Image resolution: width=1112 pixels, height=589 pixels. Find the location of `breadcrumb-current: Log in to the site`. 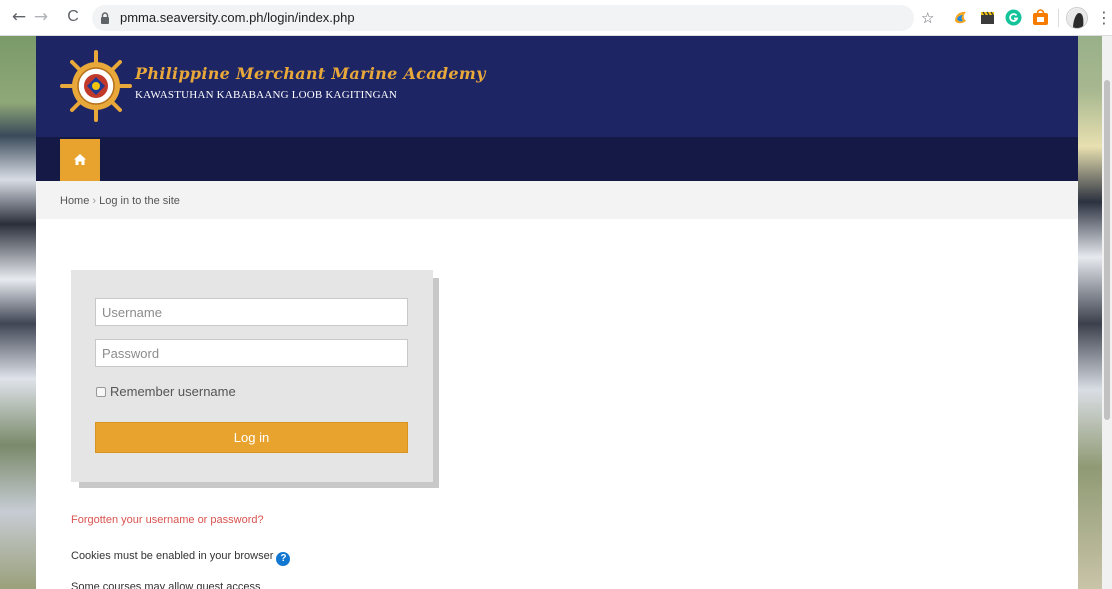

breadcrumb-current: Log in to the site is located at coordinates (139, 201).